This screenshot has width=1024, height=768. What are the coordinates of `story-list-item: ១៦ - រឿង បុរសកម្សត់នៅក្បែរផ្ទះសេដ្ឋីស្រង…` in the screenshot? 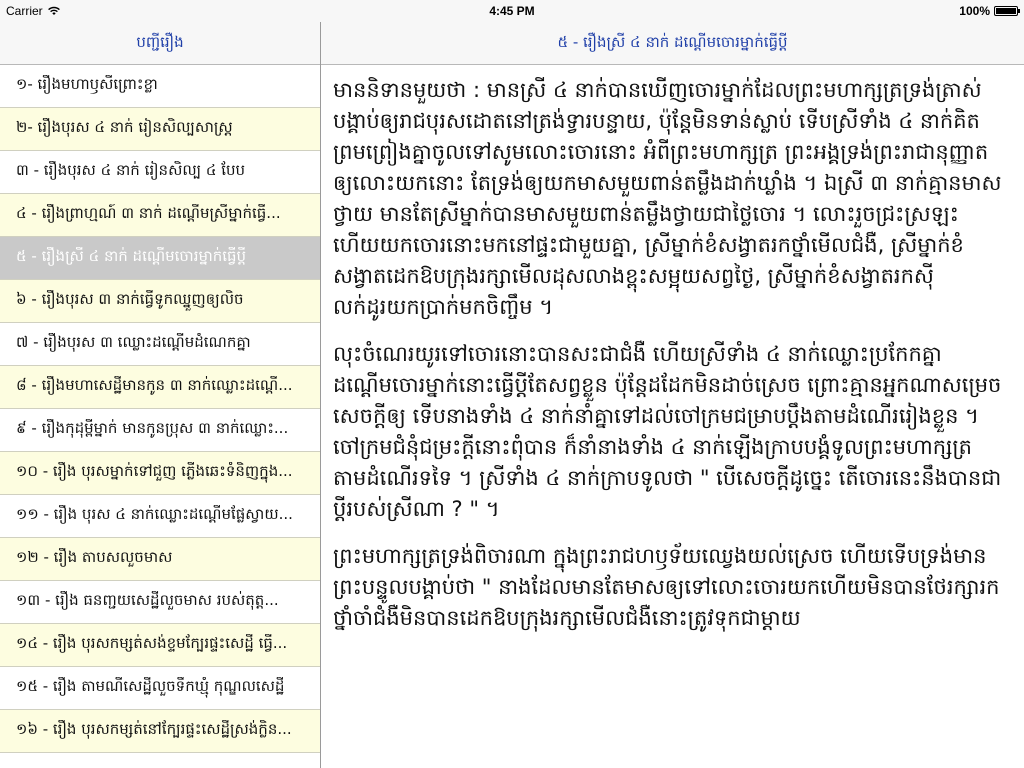 It's located at (160, 731).